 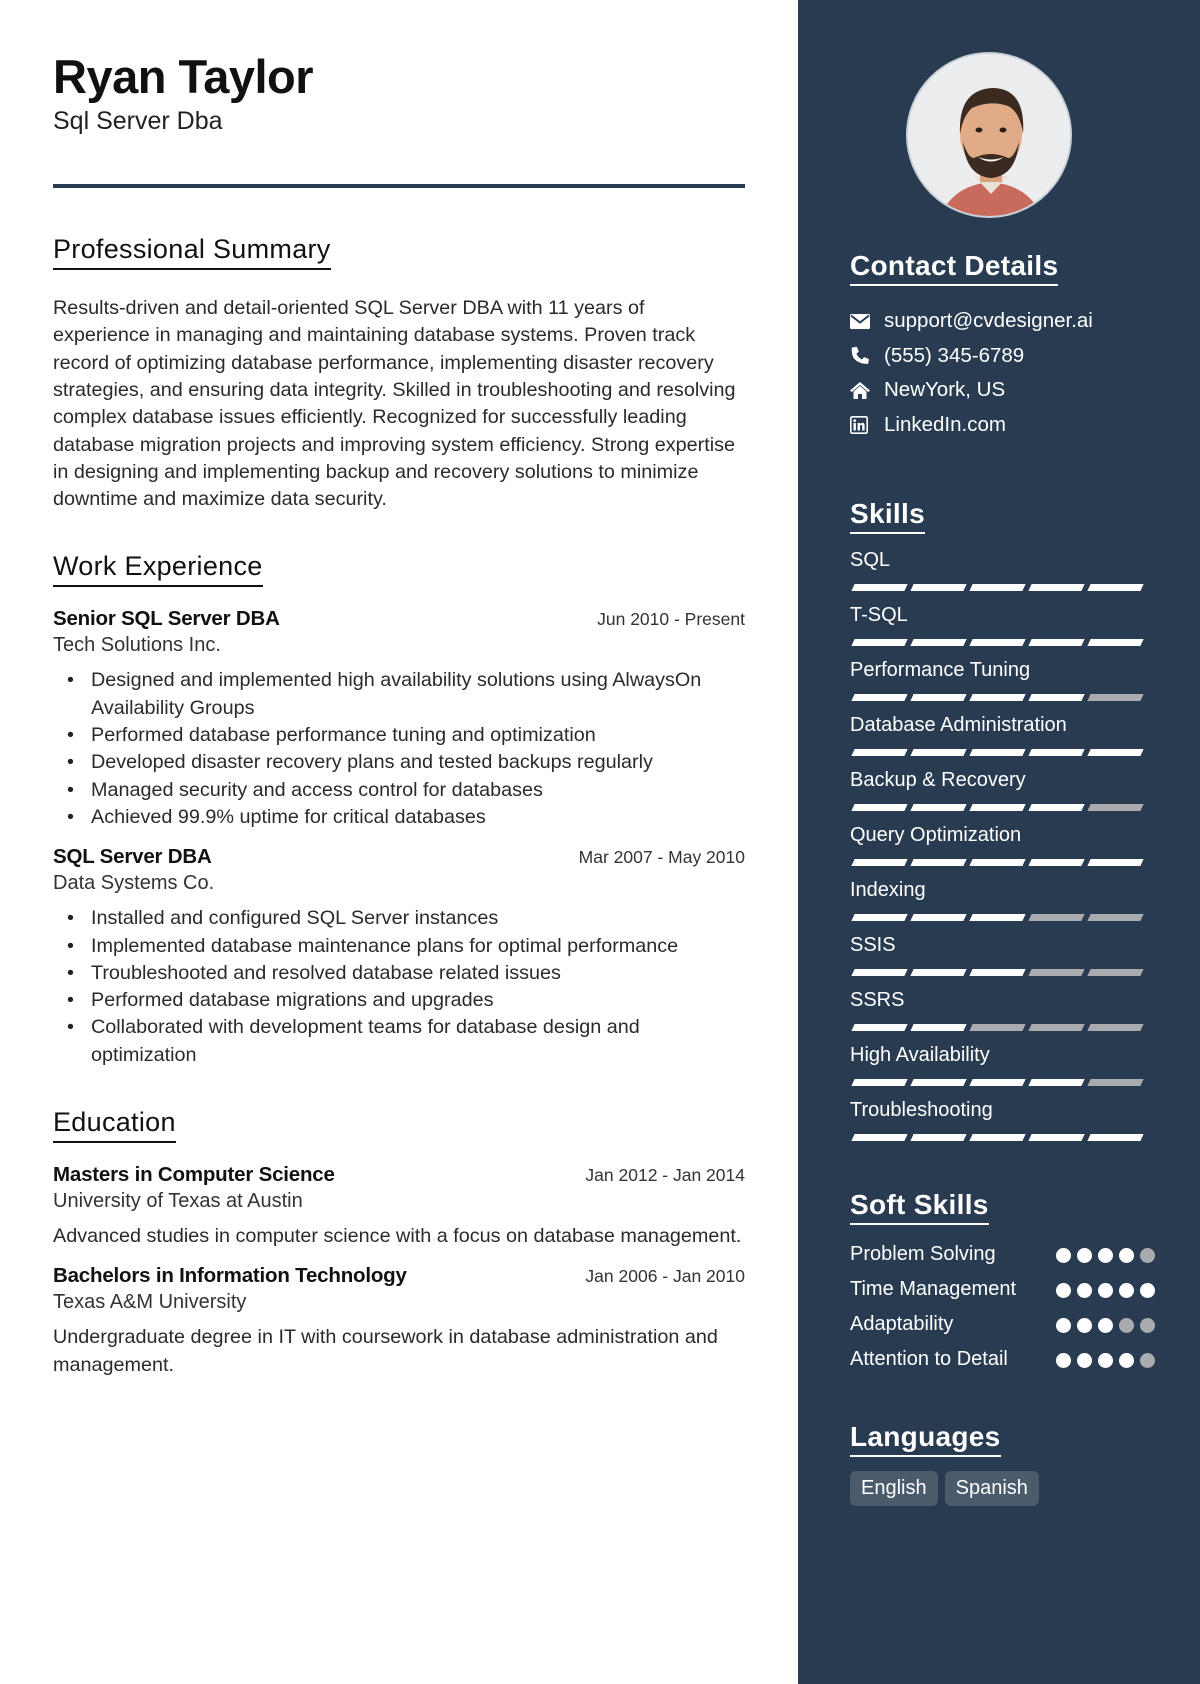 I want to click on soft-skill-name: Attention to Detail, so click(x=929, y=1359).